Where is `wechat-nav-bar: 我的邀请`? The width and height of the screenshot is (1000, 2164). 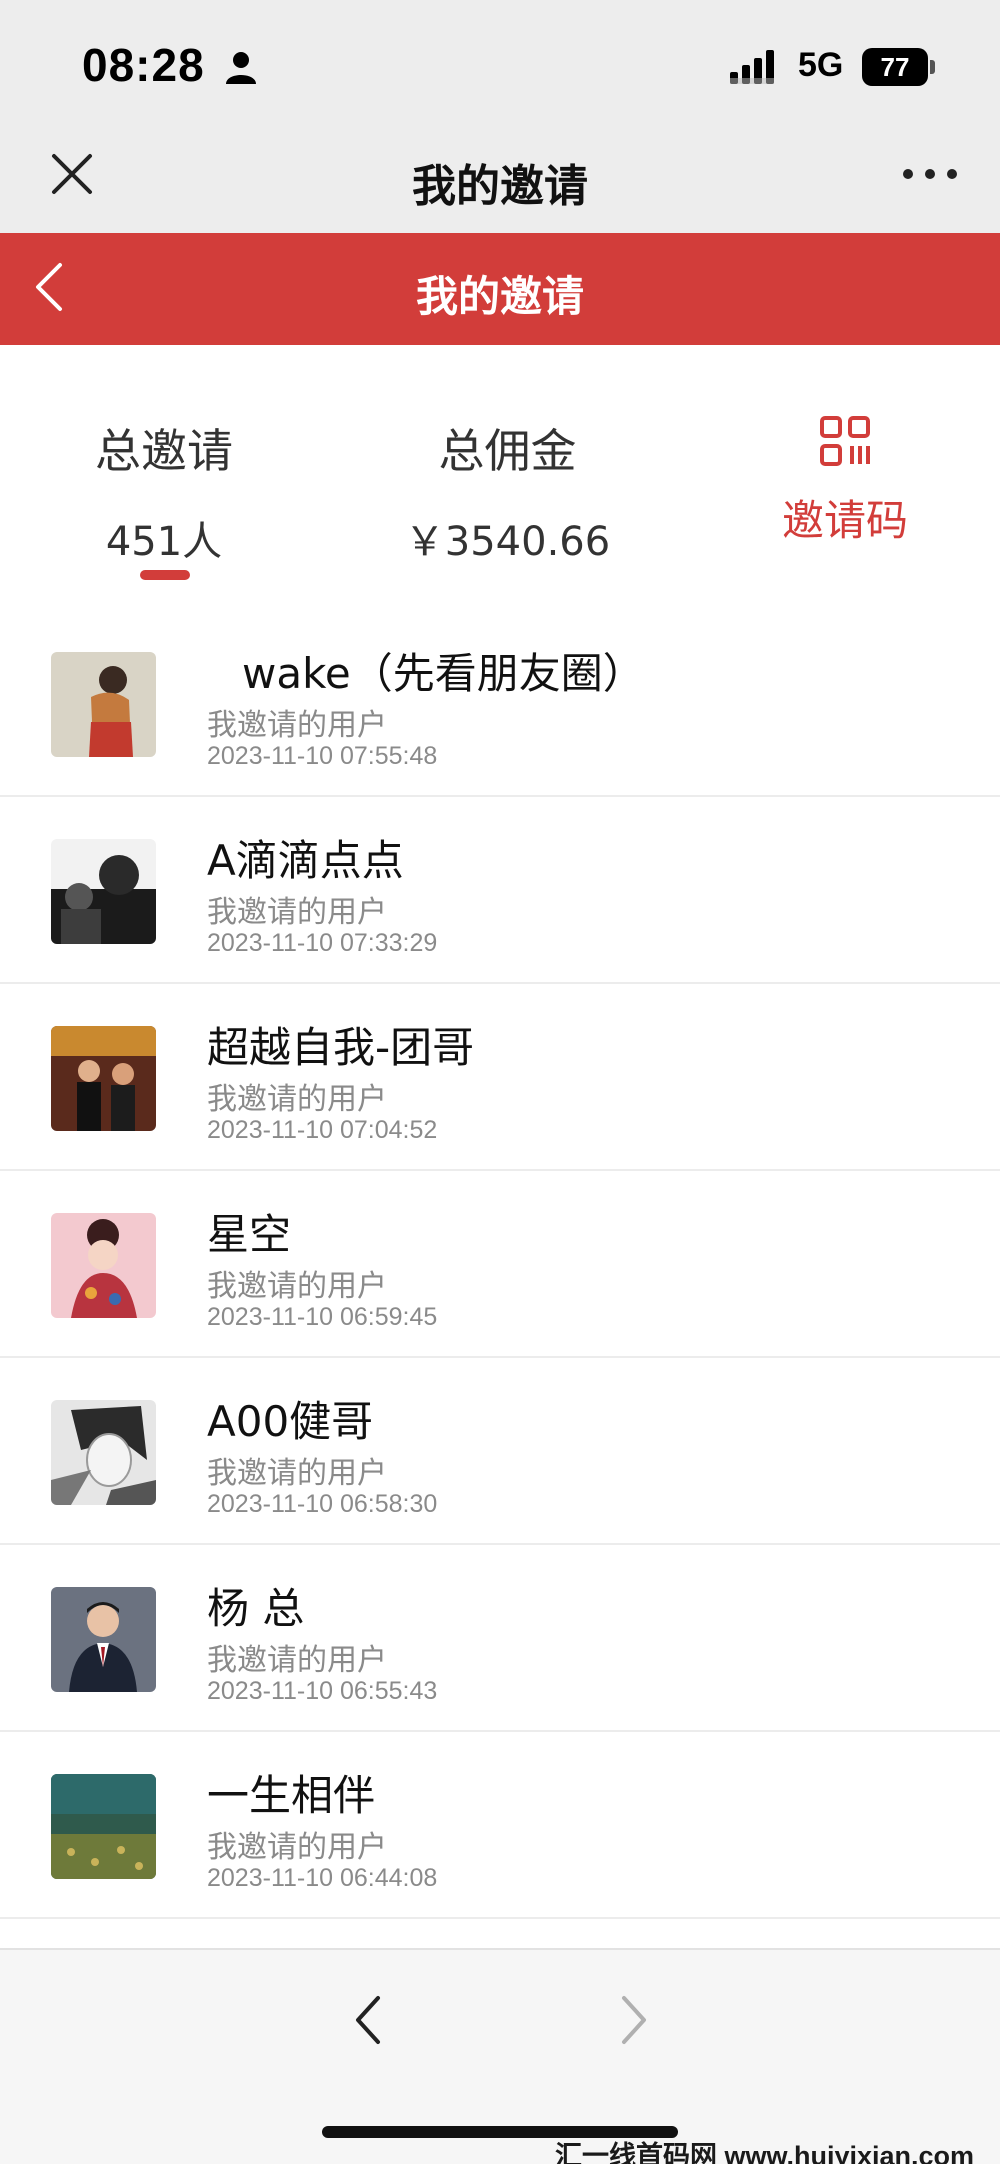 wechat-nav-bar: 我的邀请 is located at coordinates (500, 176).